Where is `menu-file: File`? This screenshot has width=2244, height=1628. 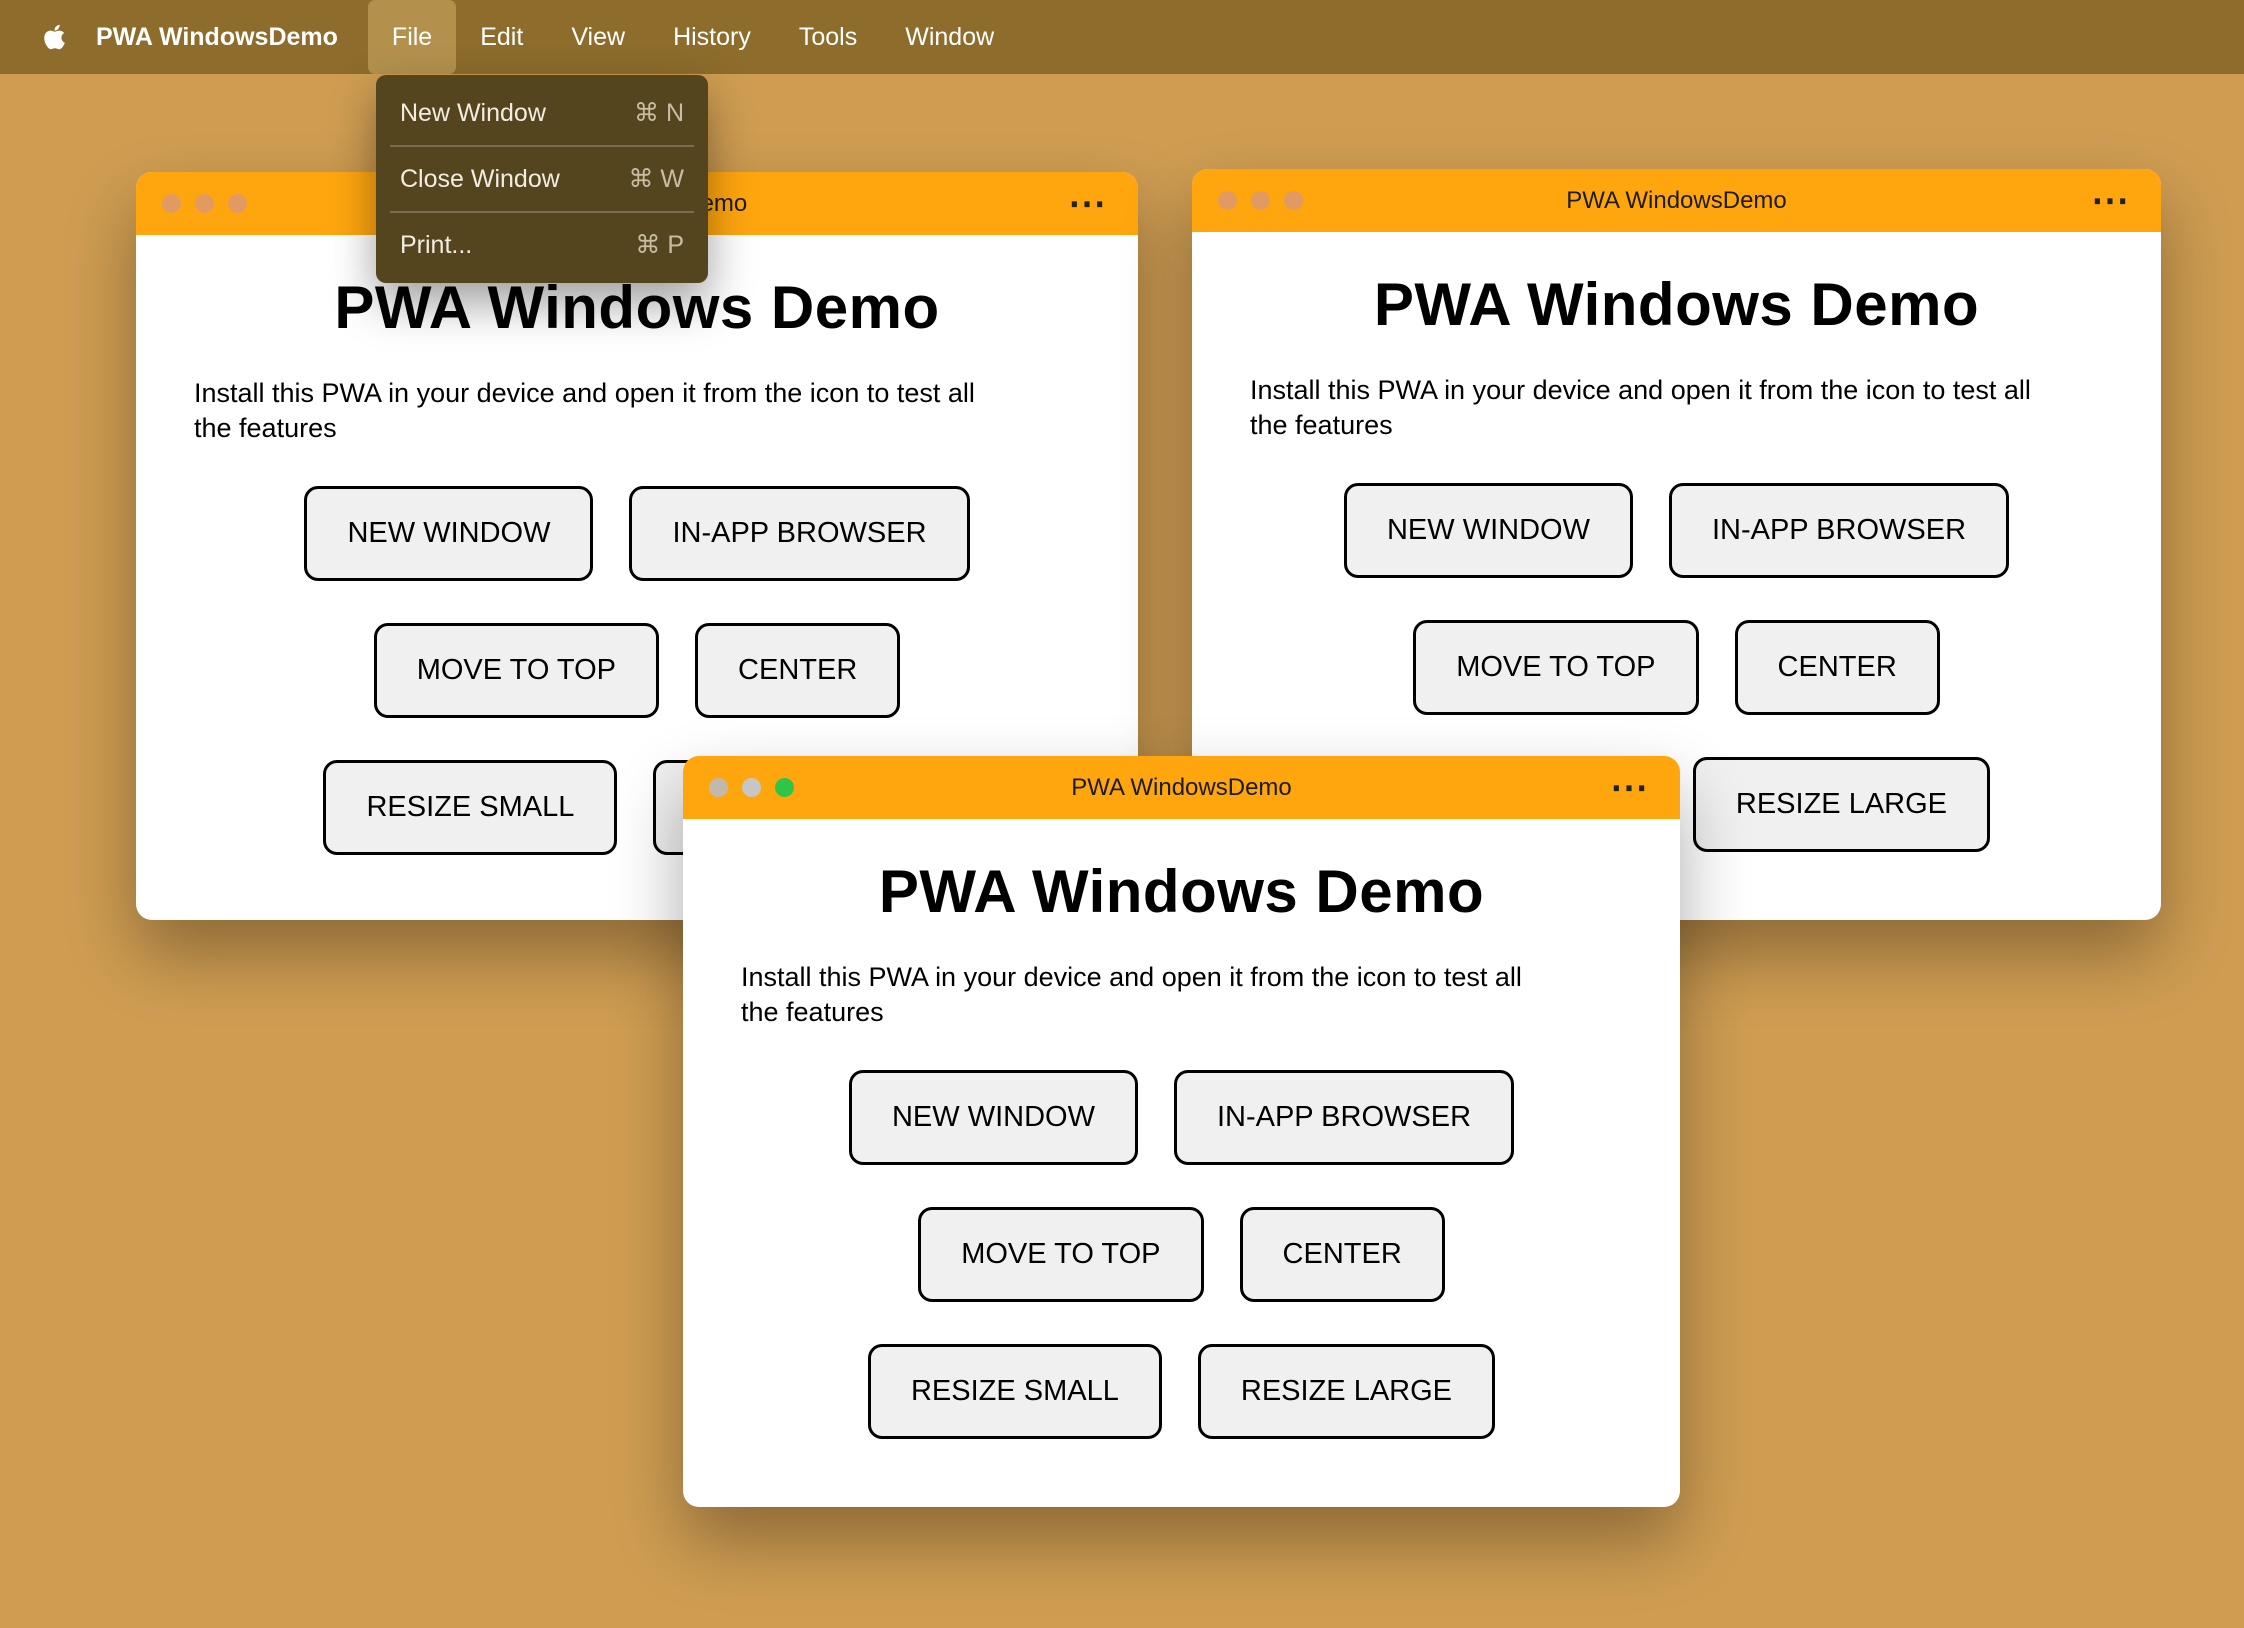
menu-file: File is located at coordinates (412, 37).